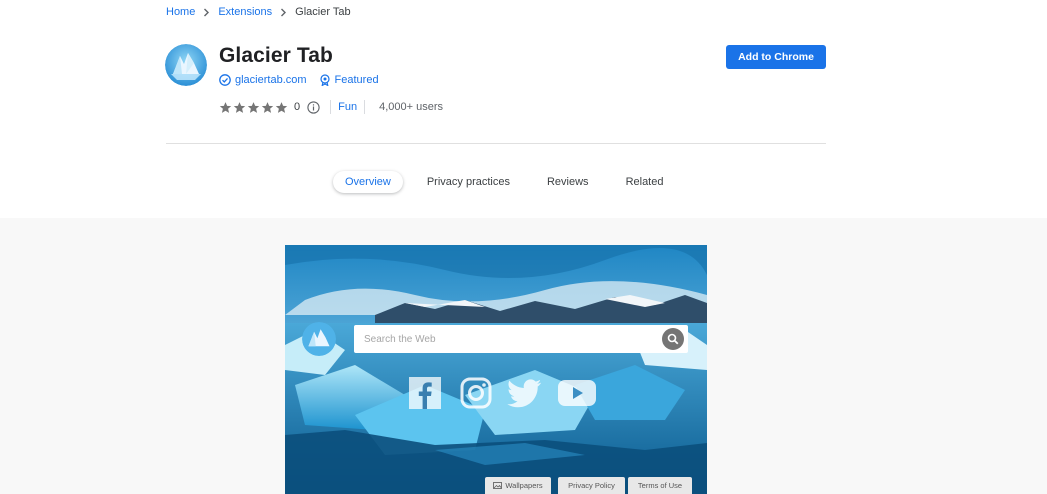  I want to click on terms-of-use-button: Terms of Use, so click(660, 485).